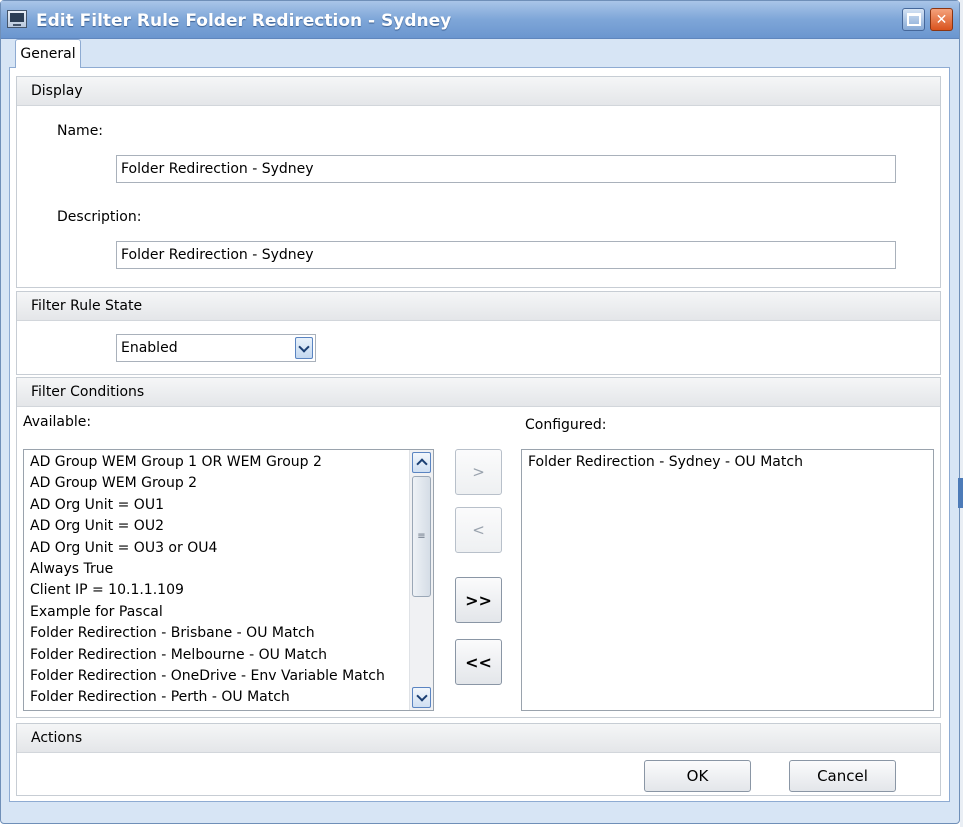 Image resolution: width=963 pixels, height=827 pixels. I want to click on chevron-up-icon, so click(421, 464).